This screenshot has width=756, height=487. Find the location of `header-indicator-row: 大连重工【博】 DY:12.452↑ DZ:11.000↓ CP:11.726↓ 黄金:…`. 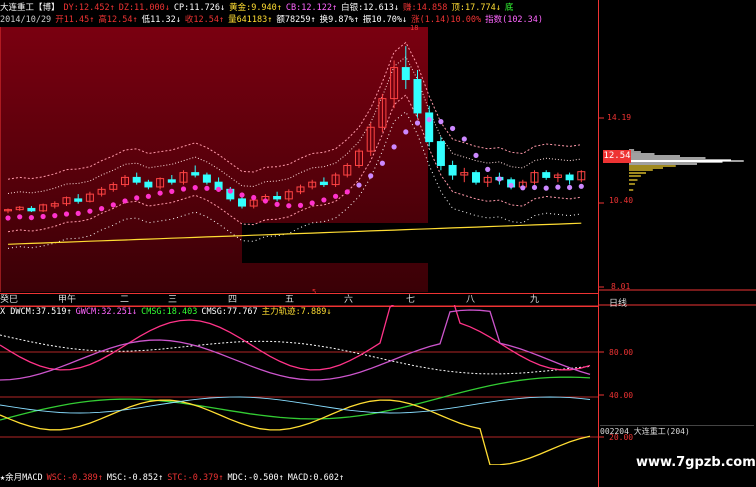

header-indicator-row: 大连重工【博】 DY:12.452↑ DZ:11.000↓ CP:11.726↓ 黄金:… is located at coordinates (258, 8).